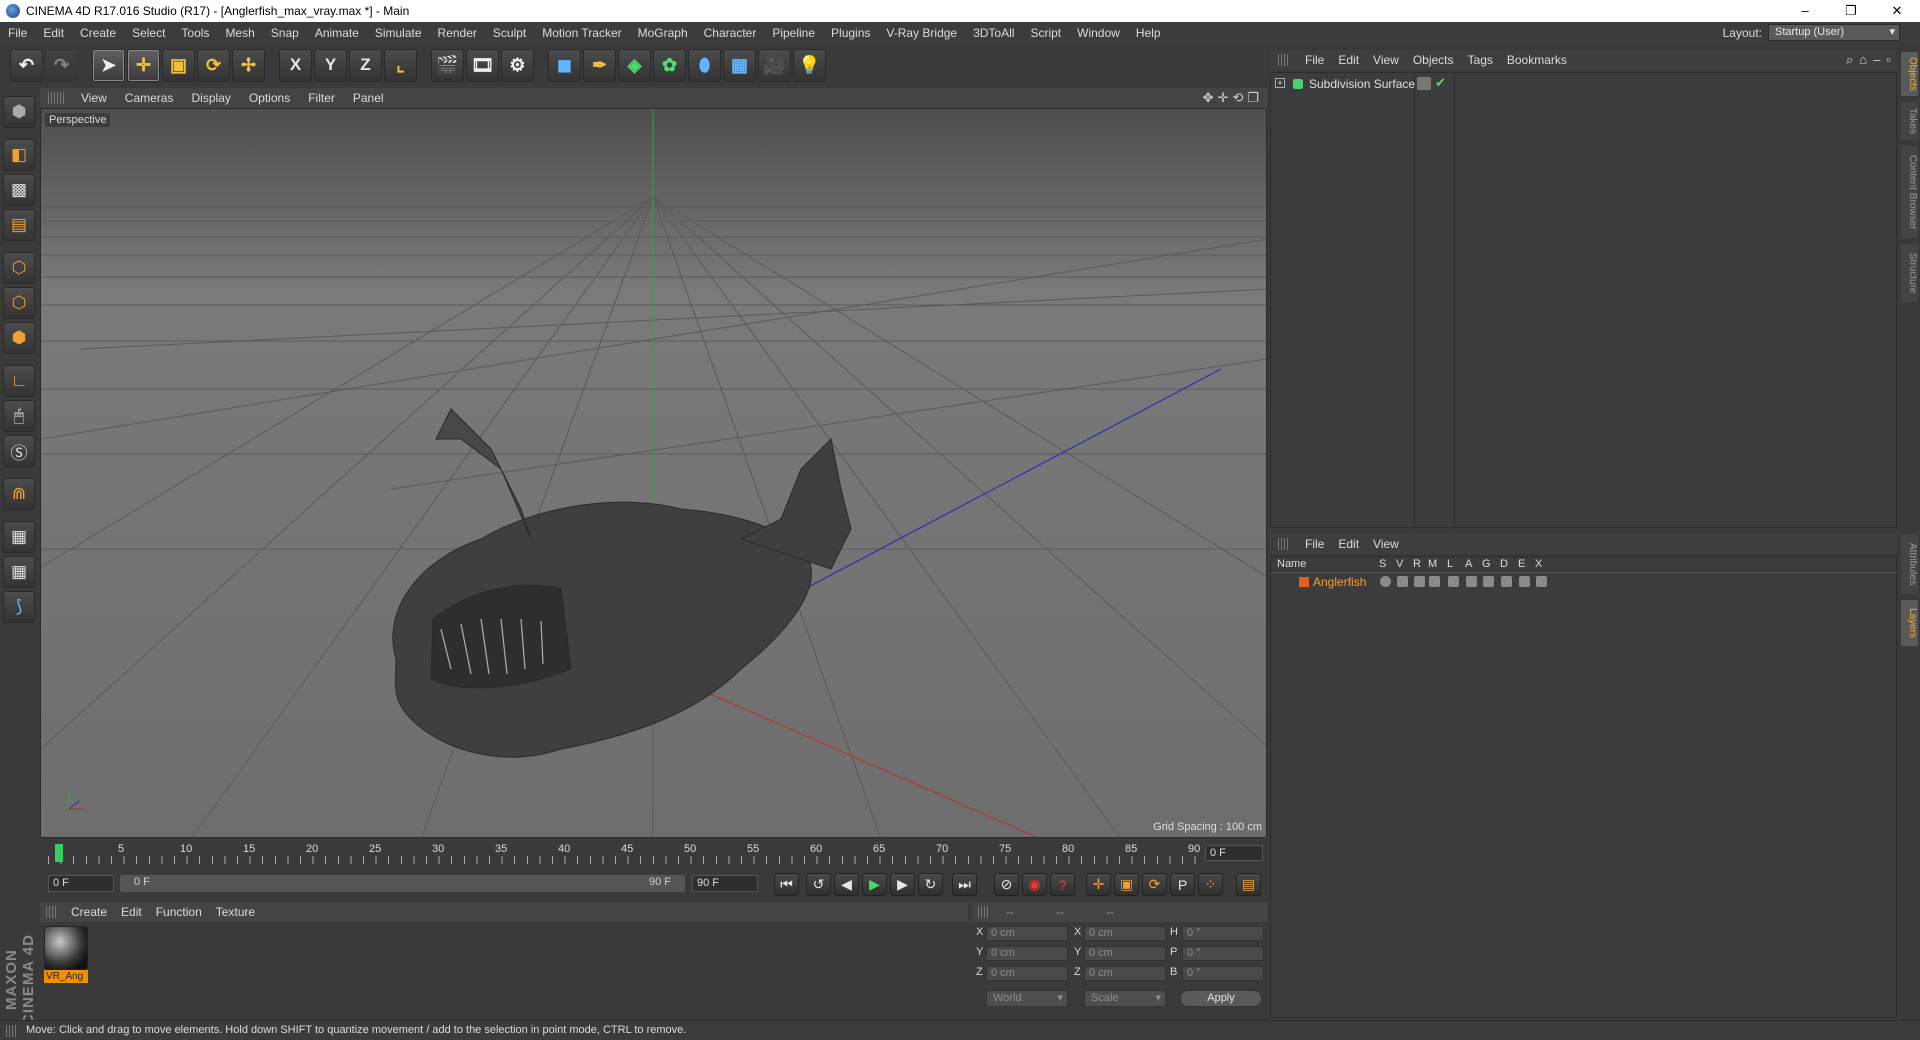 This screenshot has height=1040, width=1920. Describe the element at coordinates (1304, 582) in the screenshot. I see `layer-color-swatch` at that location.